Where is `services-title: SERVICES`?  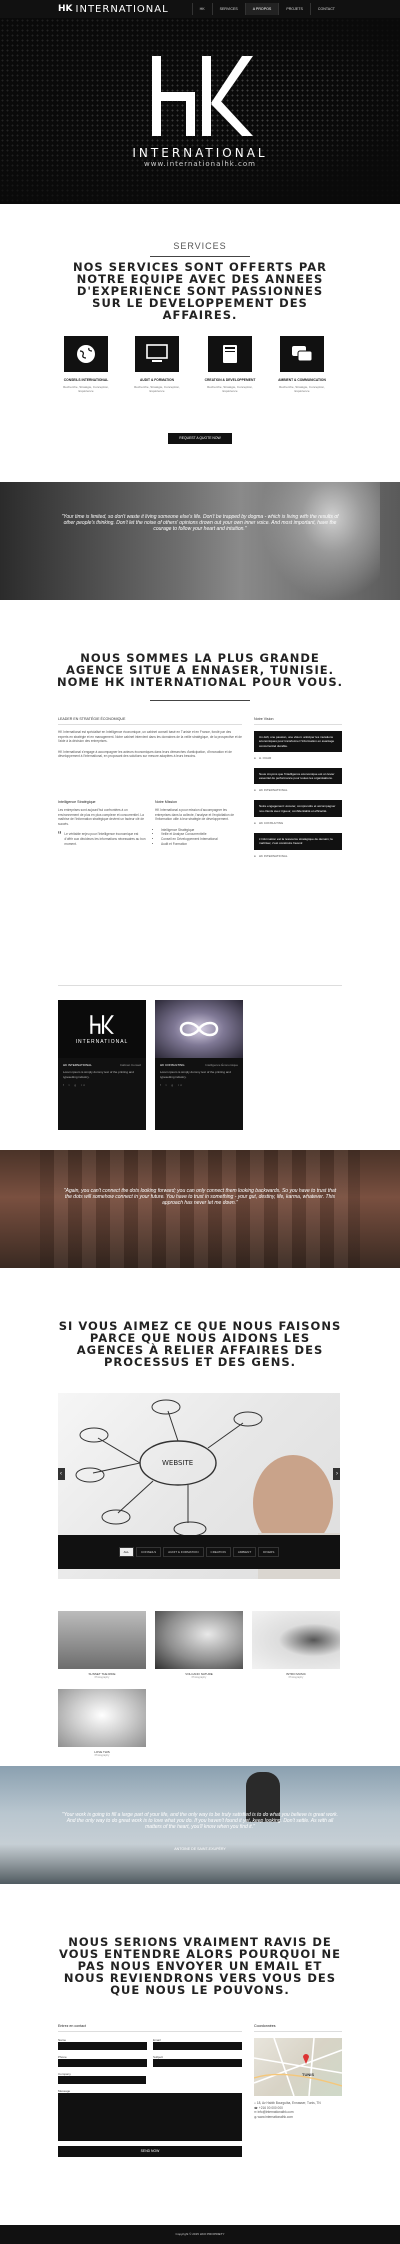
services-title: SERVICES is located at coordinates (200, 246).